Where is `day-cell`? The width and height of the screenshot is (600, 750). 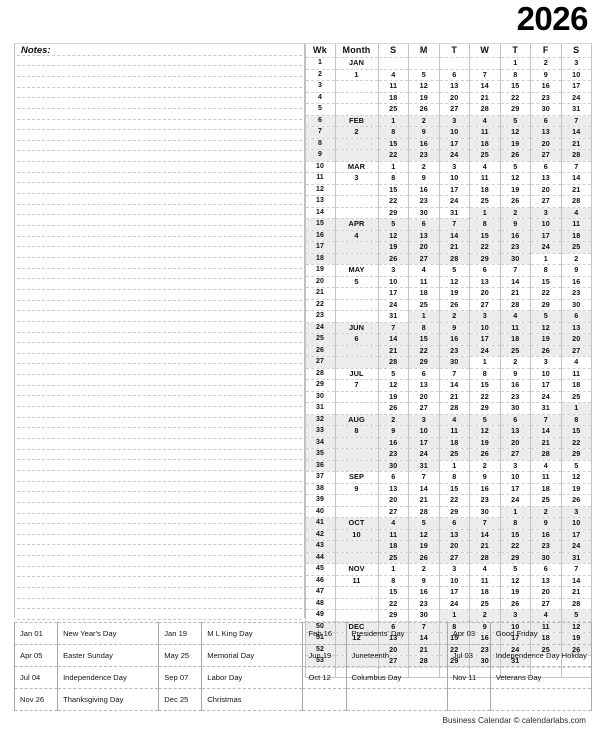 day-cell is located at coordinates (484, 63).